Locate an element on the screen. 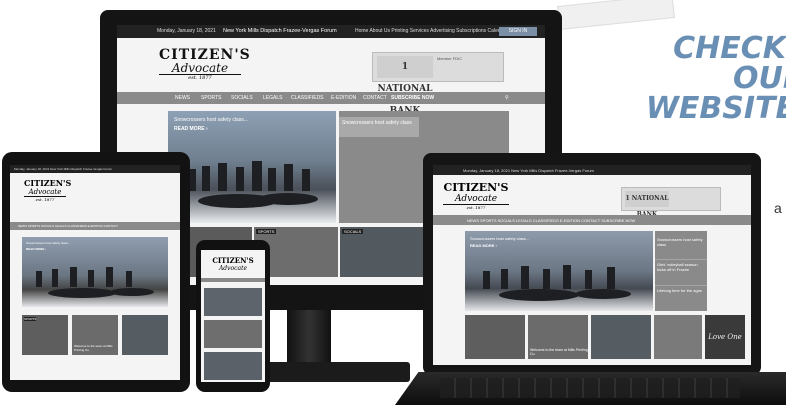 The width and height of the screenshot is (786, 405). tablet-thumb-1: SPORTS is located at coordinates (45, 335).